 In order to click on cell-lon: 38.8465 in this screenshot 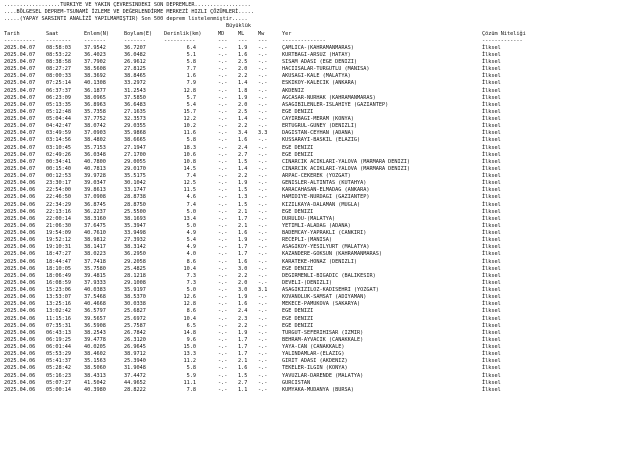, I will do `click(135, 76)`.